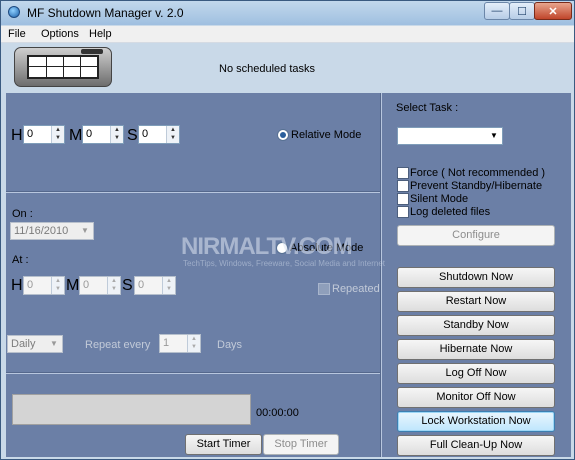  What do you see at coordinates (476, 421) in the screenshot?
I see `lock-workstation-now-button: Lock Workstation Now` at bounding box center [476, 421].